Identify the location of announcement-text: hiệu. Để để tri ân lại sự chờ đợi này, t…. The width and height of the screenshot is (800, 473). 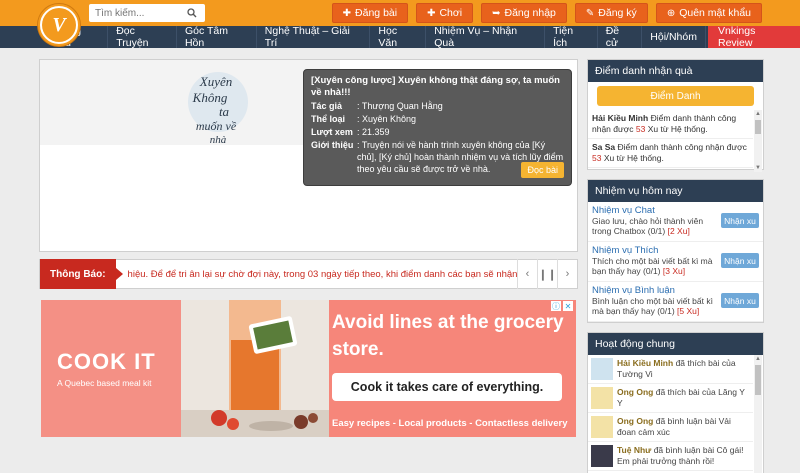
(316, 274).